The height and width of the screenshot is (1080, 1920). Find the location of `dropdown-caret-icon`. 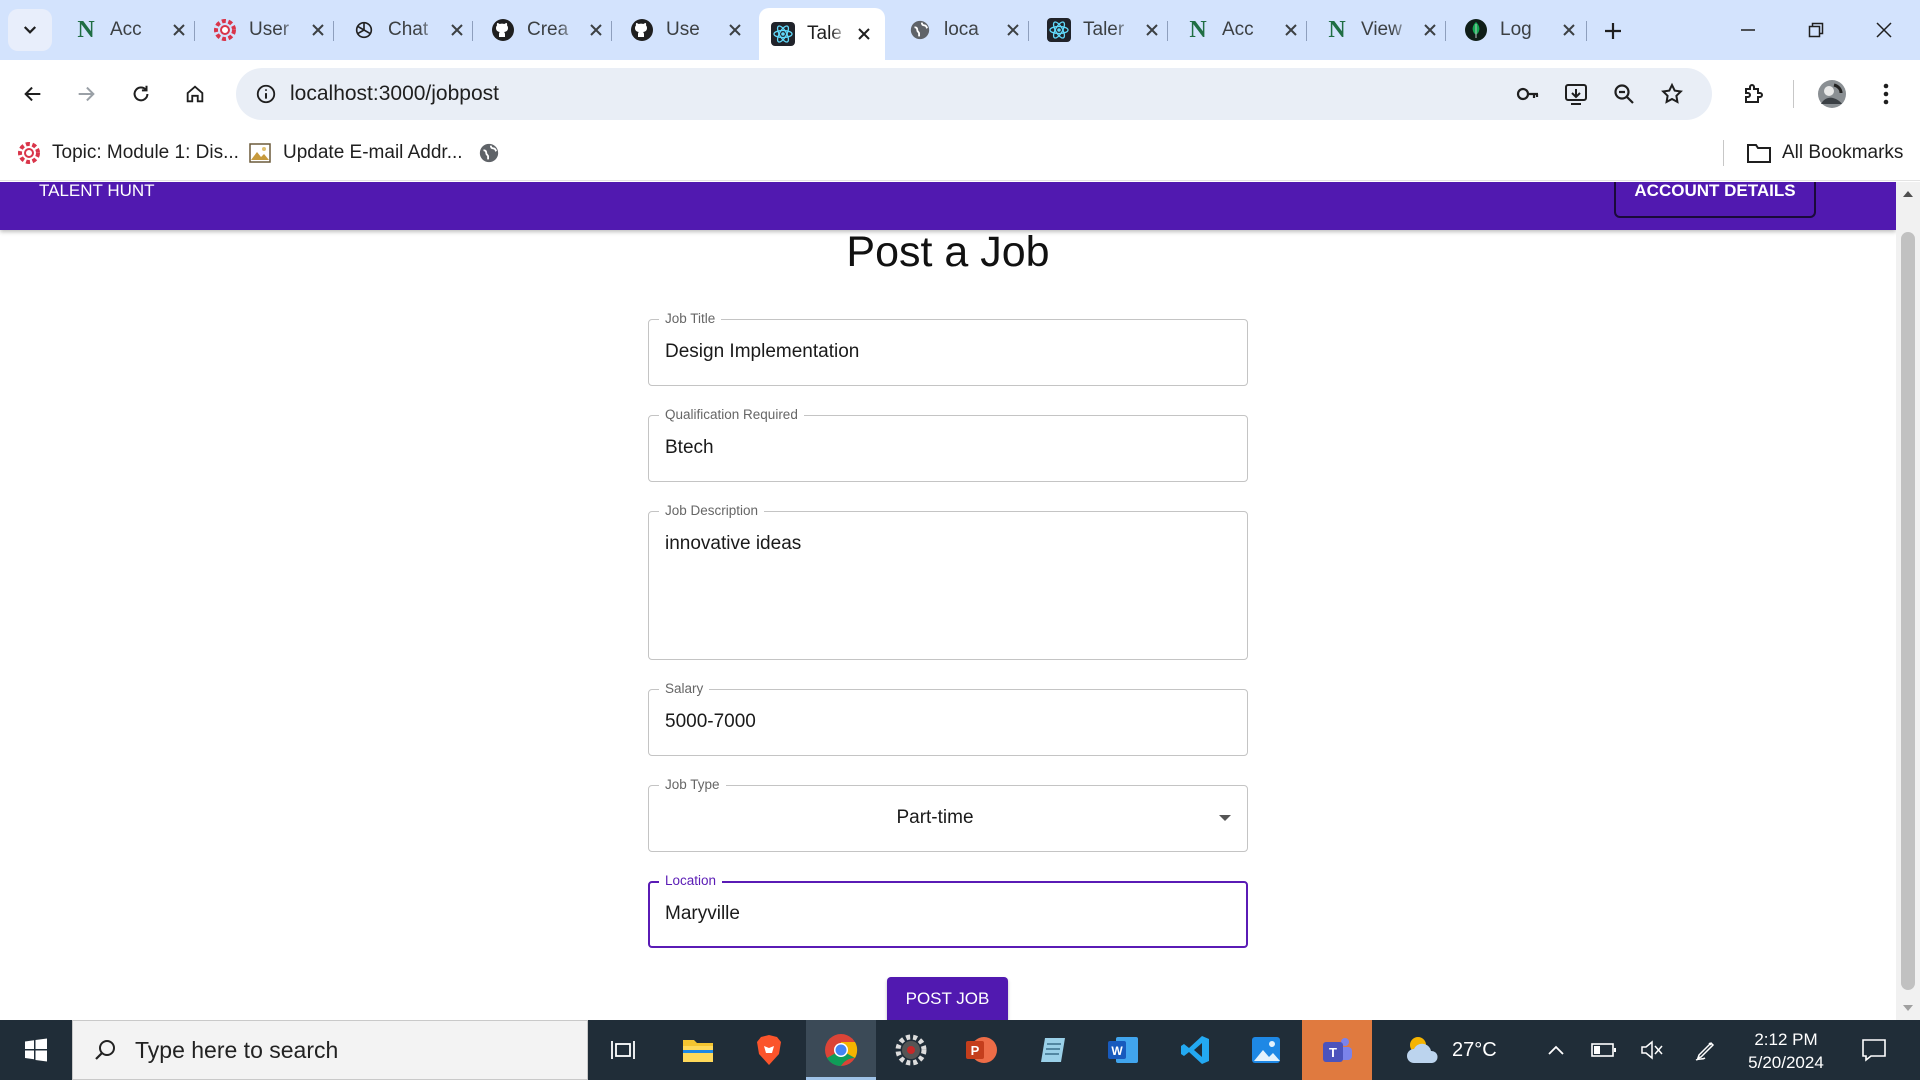

dropdown-caret-icon is located at coordinates (1225, 818).